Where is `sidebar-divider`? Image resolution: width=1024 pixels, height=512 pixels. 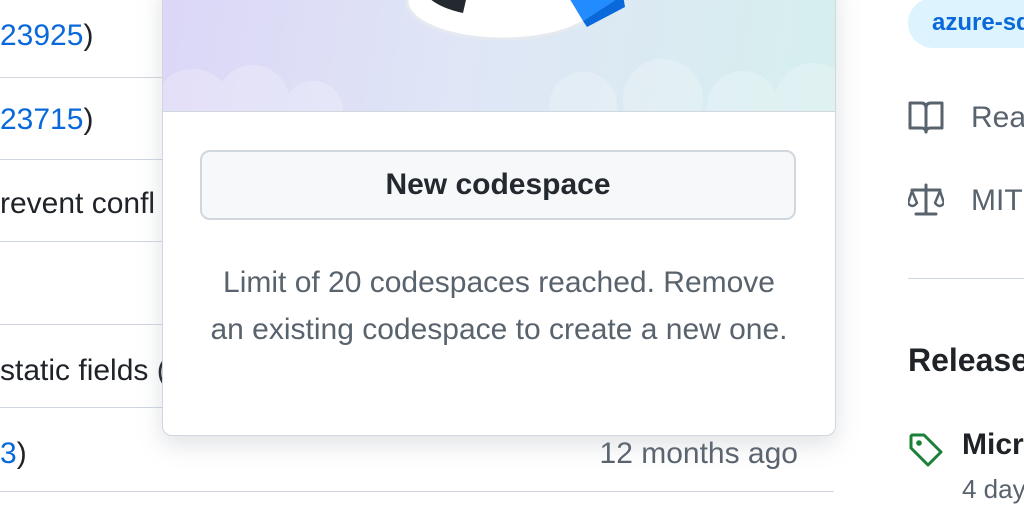 sidebar-divider is located at coordinates (966, 278).